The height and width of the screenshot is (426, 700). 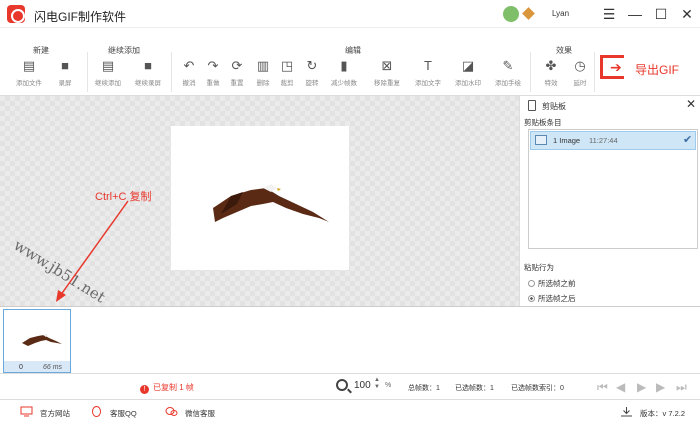 I want to click on total-frames: 总帧数：1, so click(x=424, y=388).